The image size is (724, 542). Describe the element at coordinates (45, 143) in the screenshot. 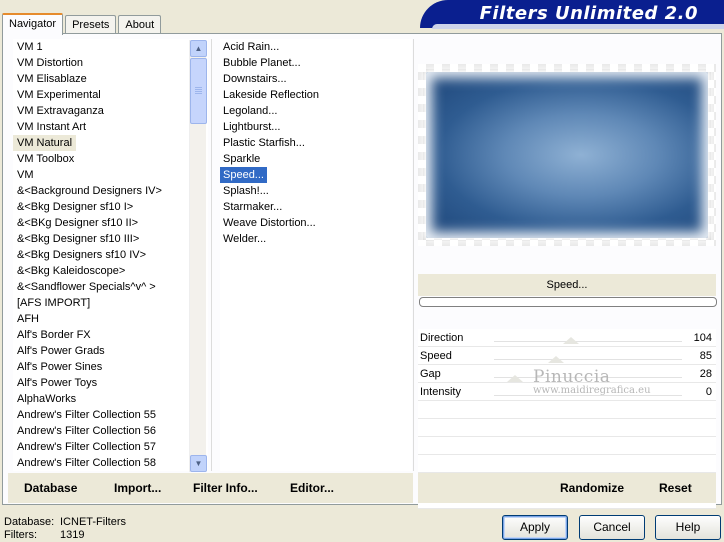

I see `category-item: VM Natural` at that location.